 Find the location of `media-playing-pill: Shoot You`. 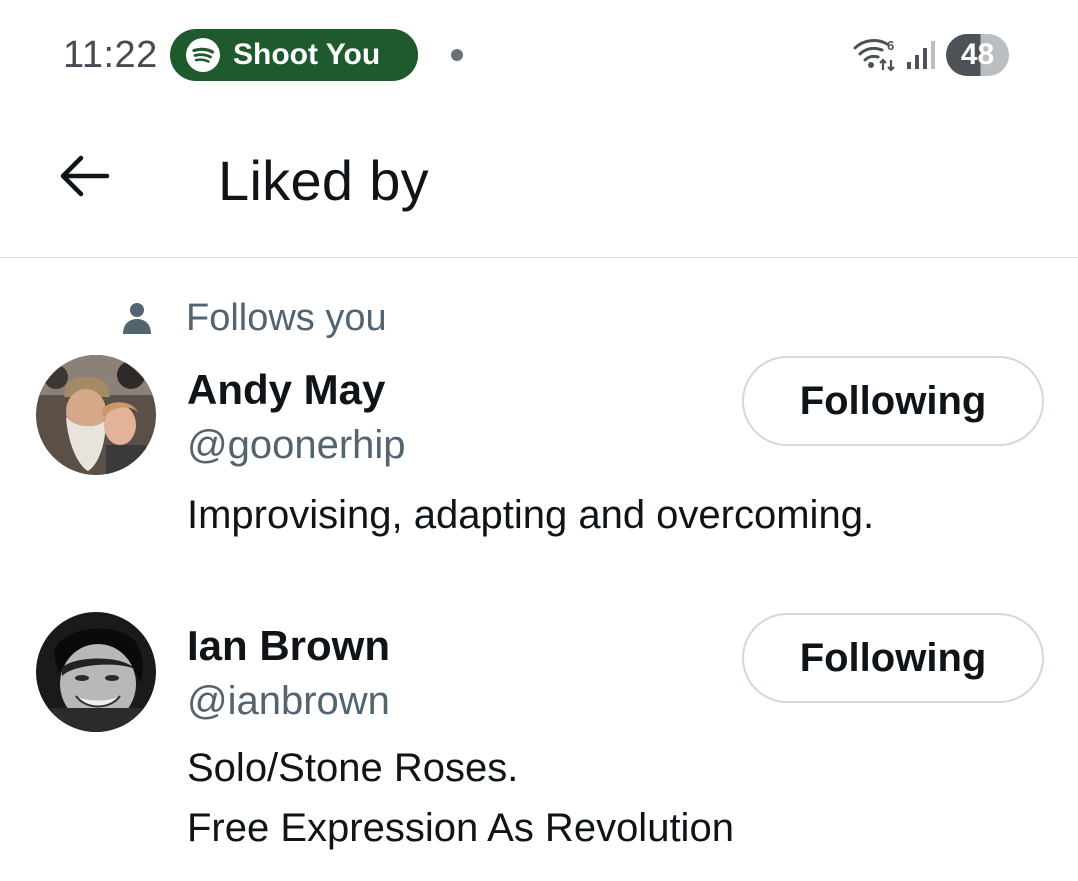

media-playing-pill: Shoot You is located at coordinates (294, 55).